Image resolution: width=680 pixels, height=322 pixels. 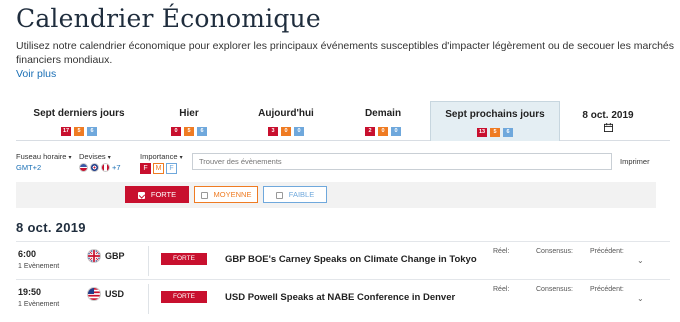 I want to click on timezone-value: GMT+2, so click(x=29, y=167).